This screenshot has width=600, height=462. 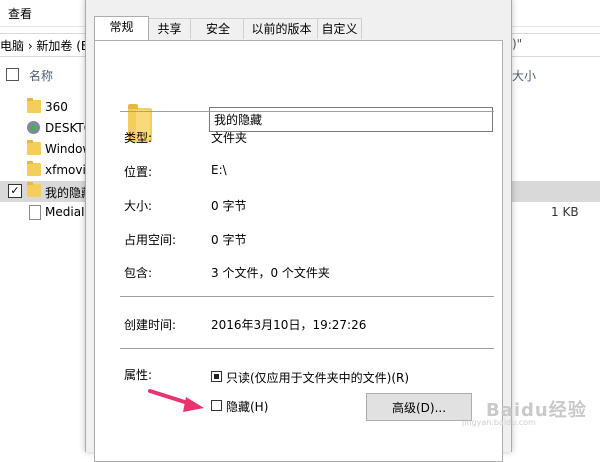 What do you see at coordinates (527, 412) in the screenshot?
I see `baidu-watermark: Baidu经验 jingyan.baidu.com` at bounding box center [527, 412].